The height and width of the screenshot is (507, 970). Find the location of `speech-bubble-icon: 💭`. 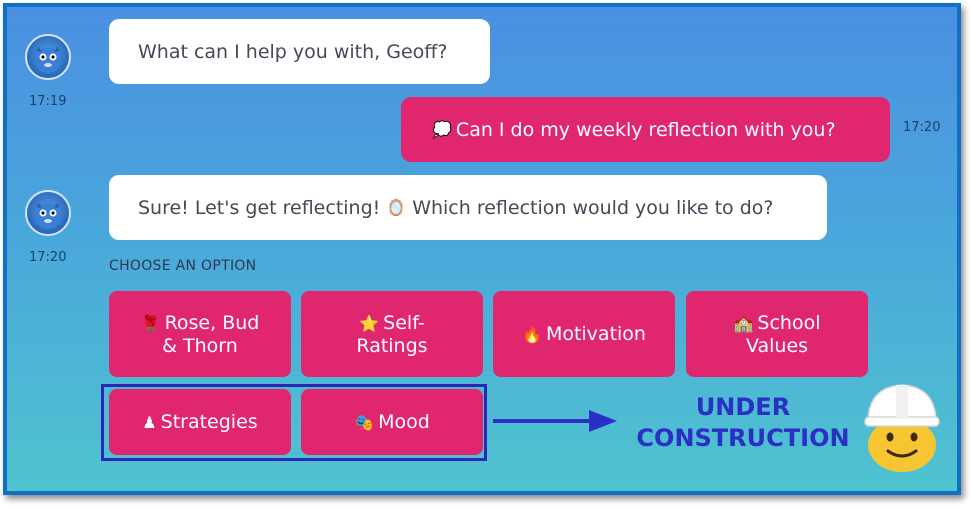

speech-bubble-icon: 💭 is located at coordinates (442, 129).